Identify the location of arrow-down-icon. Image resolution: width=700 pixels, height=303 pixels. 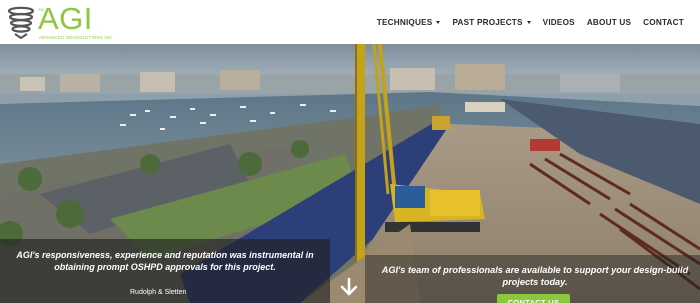
(349, 287).